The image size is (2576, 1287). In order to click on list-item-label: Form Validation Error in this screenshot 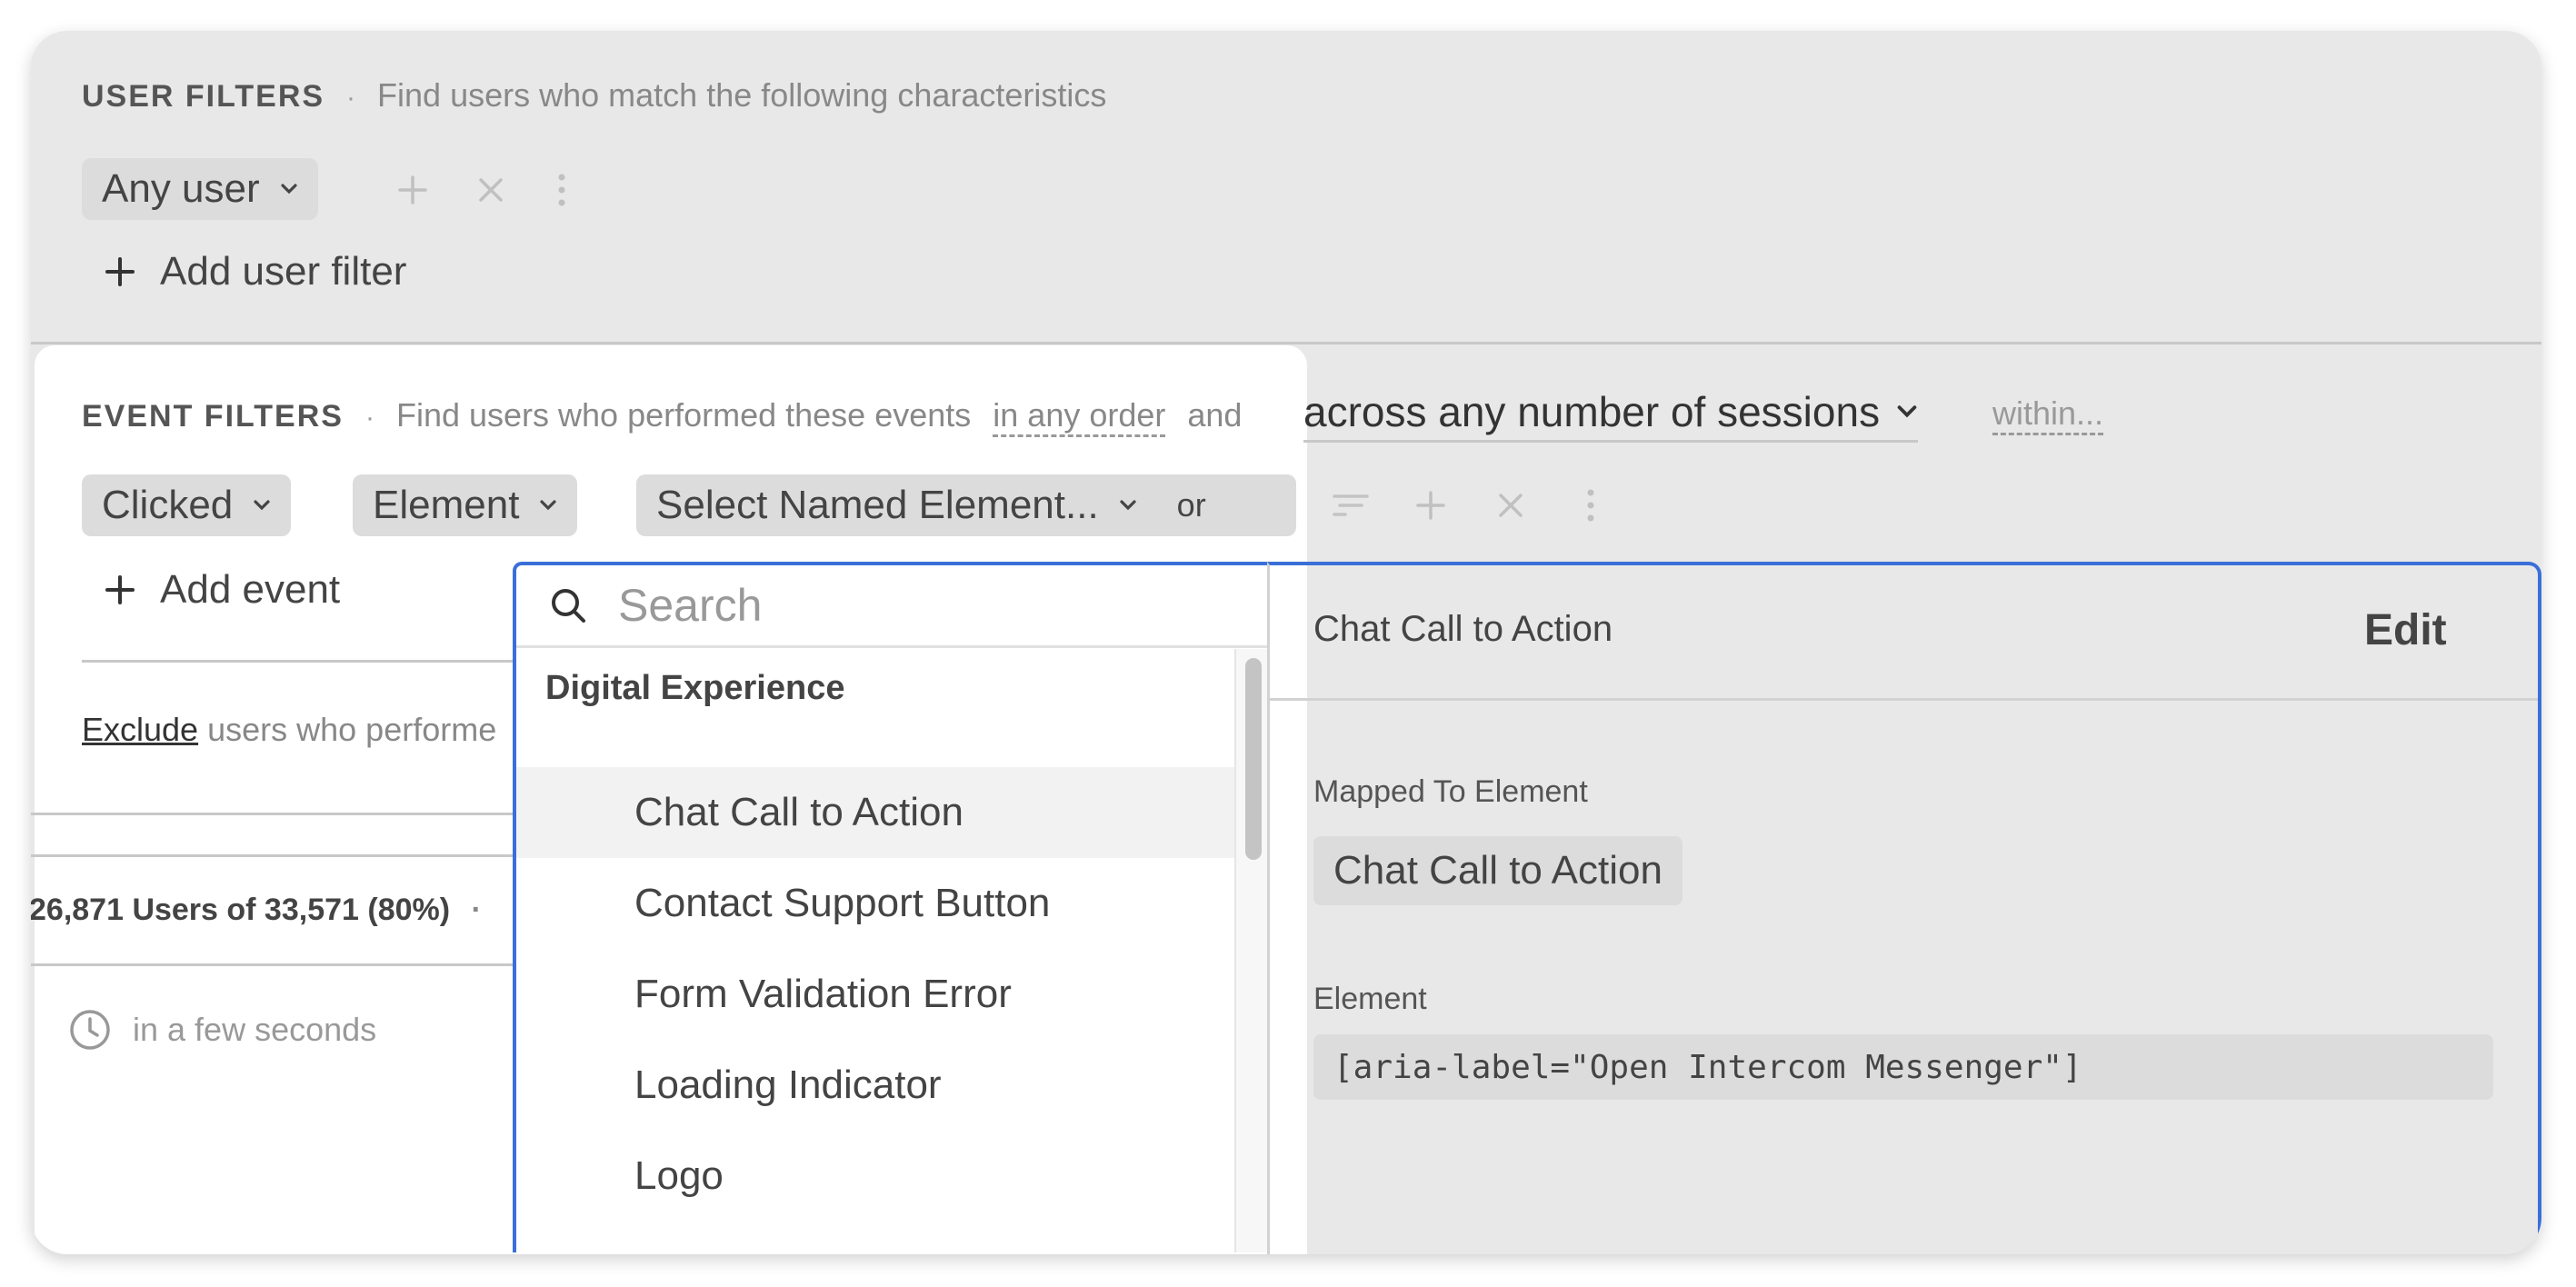, I will do `click(823, 994)`.